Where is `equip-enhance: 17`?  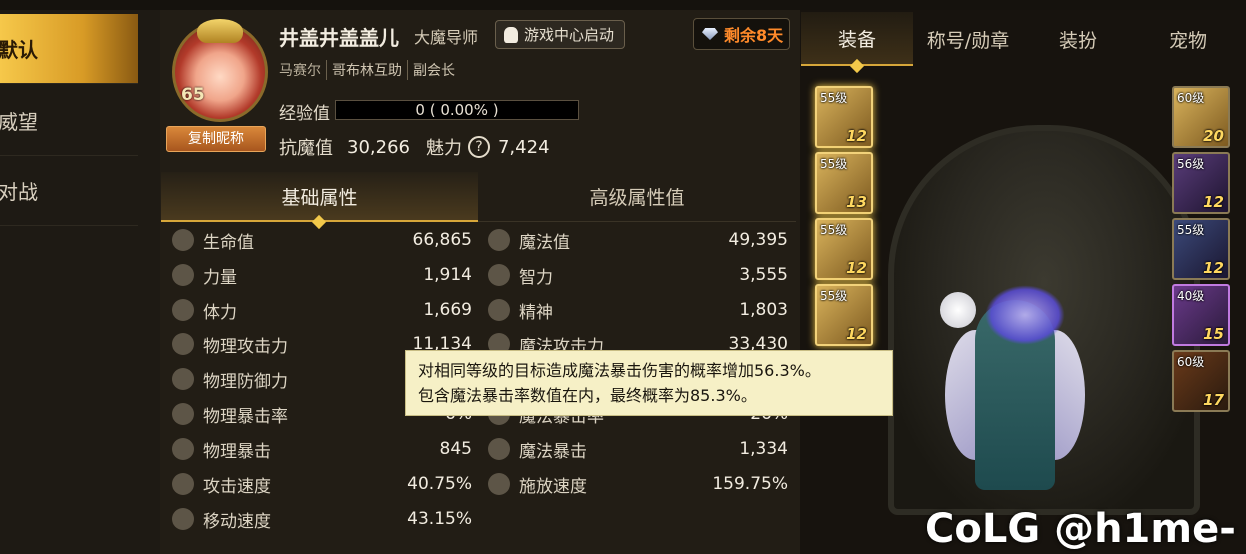 equip-enhance: 17 is located at coordinates (1213, 400).